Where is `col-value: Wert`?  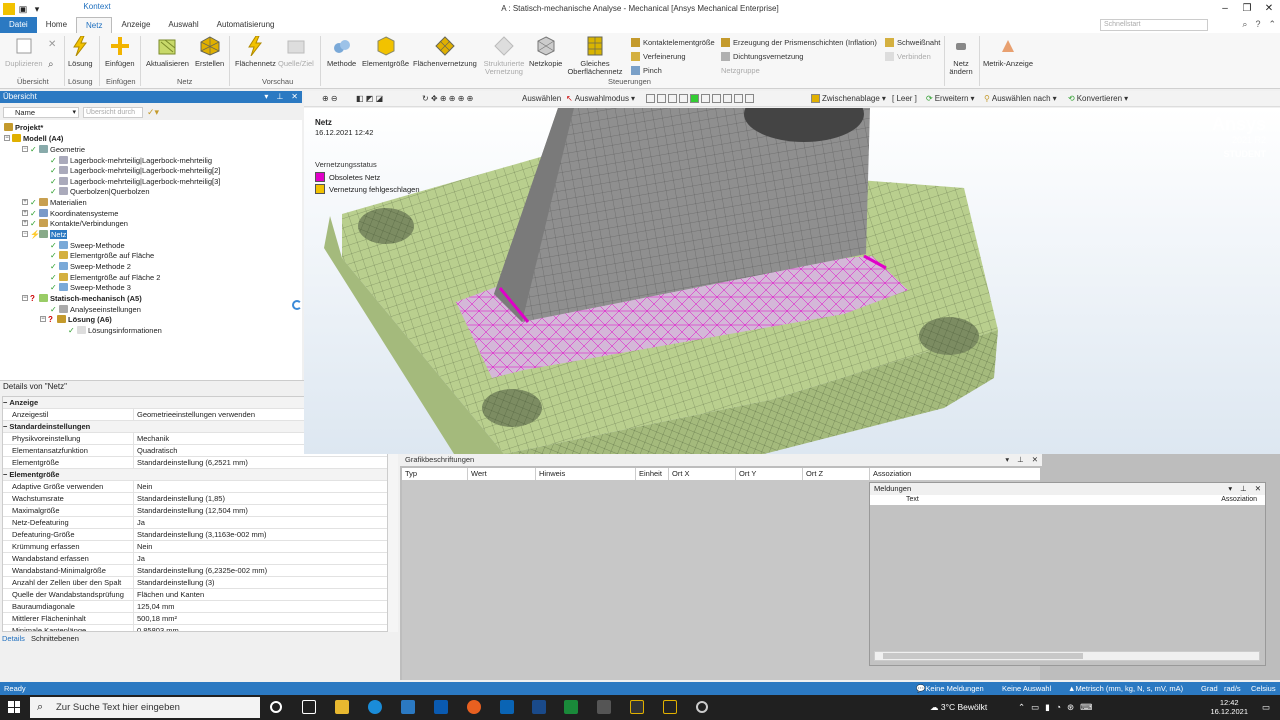
col-value: Wert is located at coordinates (502, 474).